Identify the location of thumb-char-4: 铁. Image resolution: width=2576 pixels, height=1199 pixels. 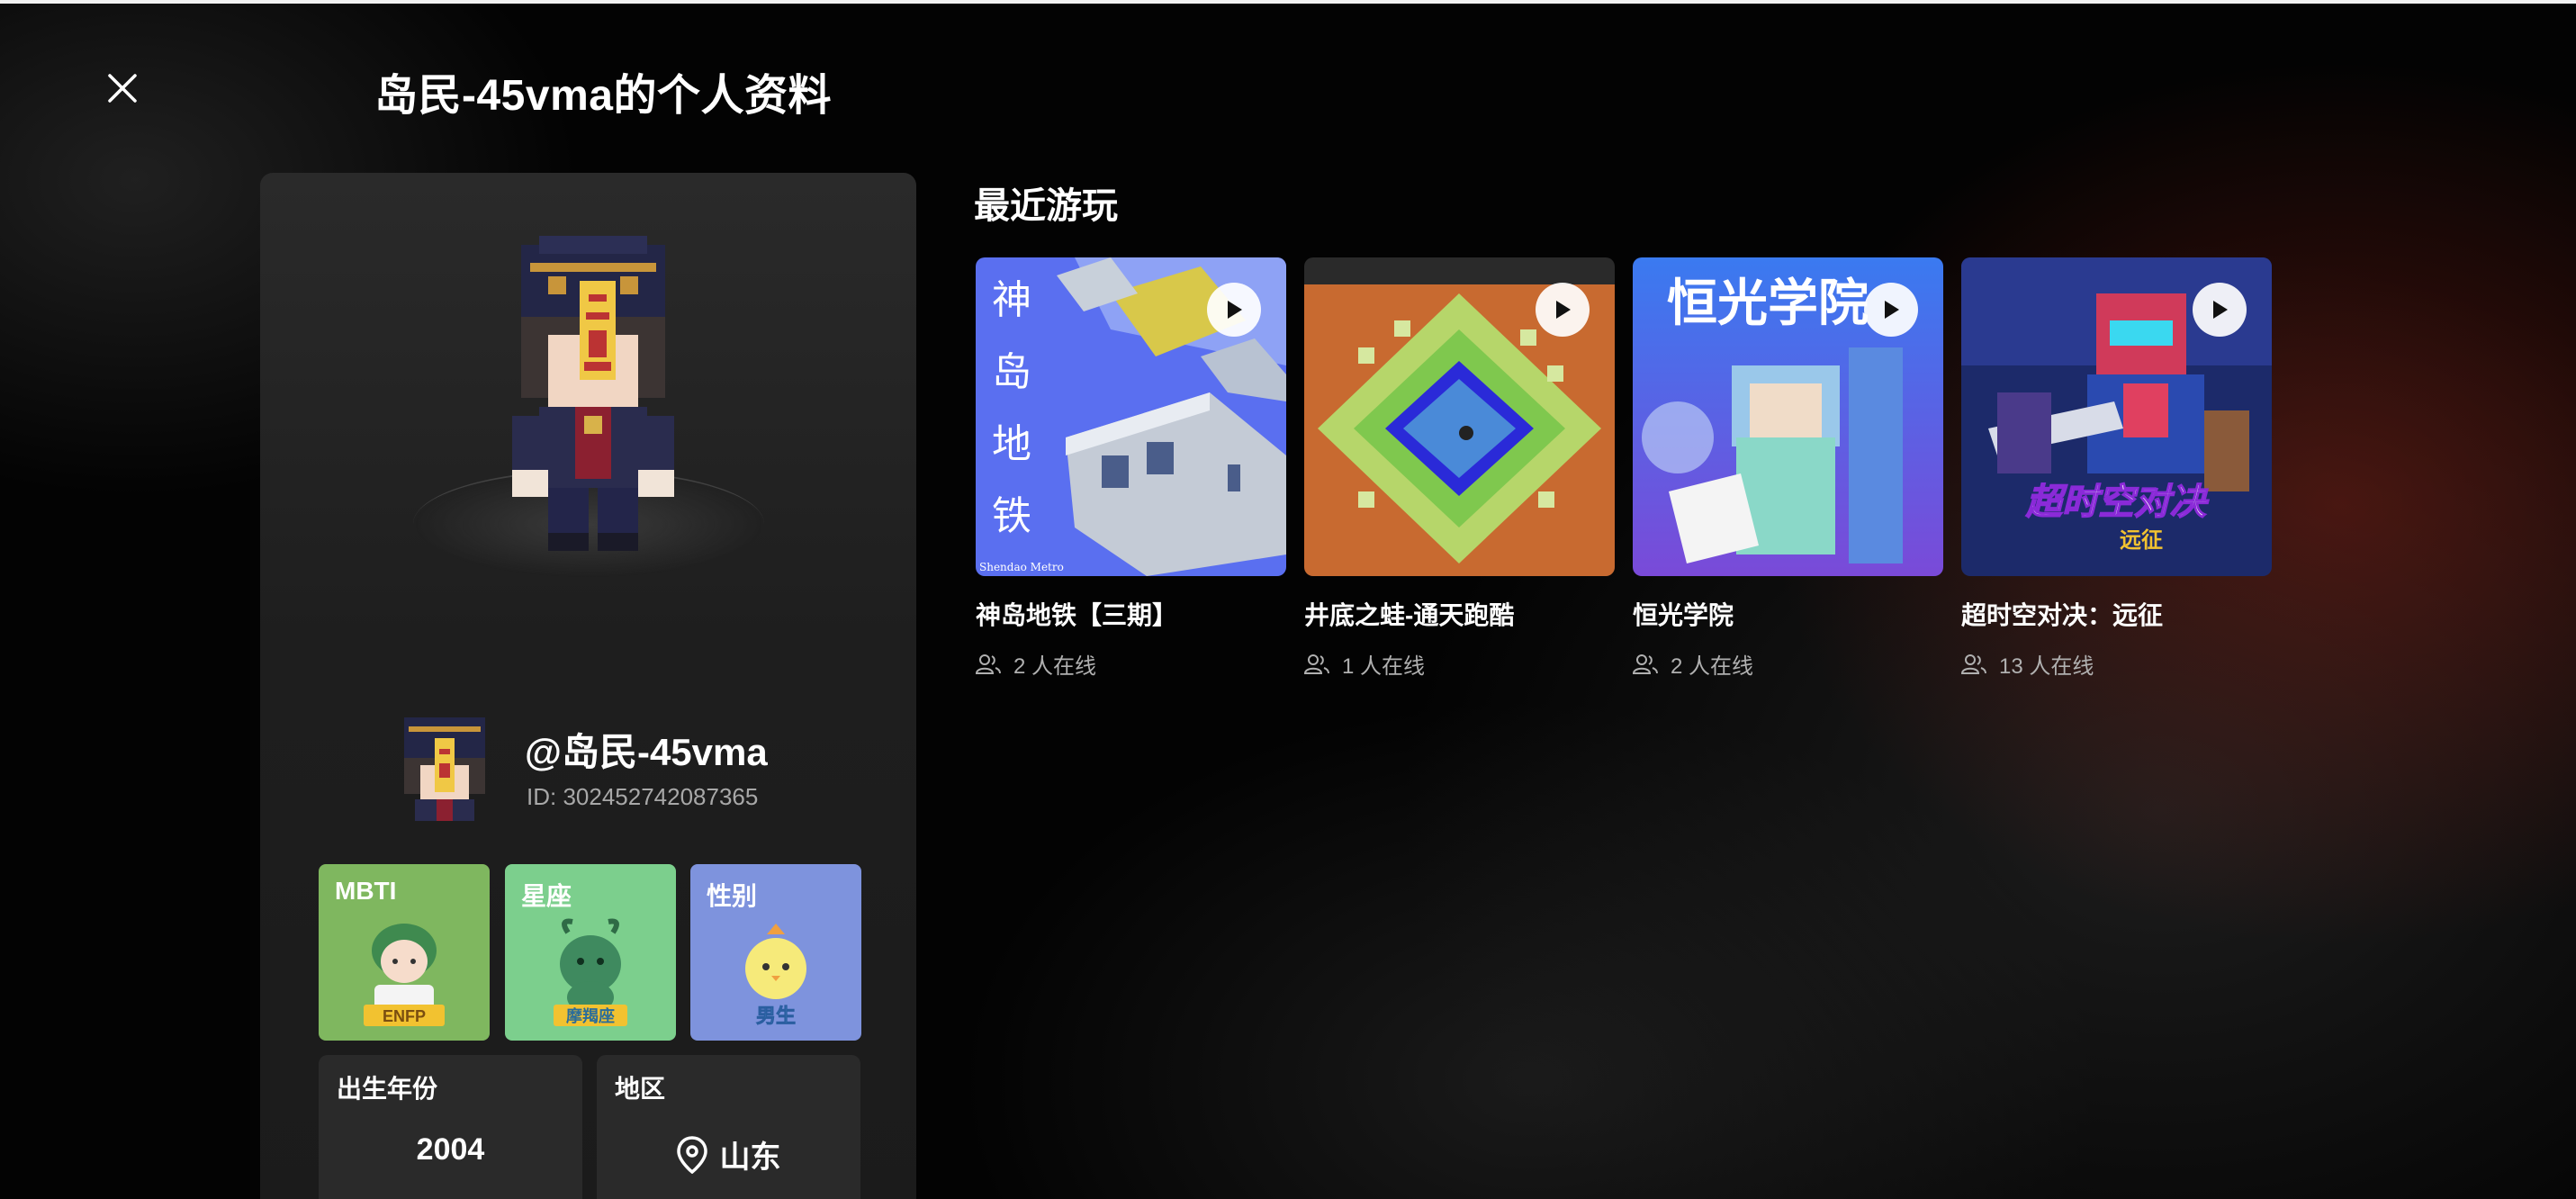
(1011, 516).